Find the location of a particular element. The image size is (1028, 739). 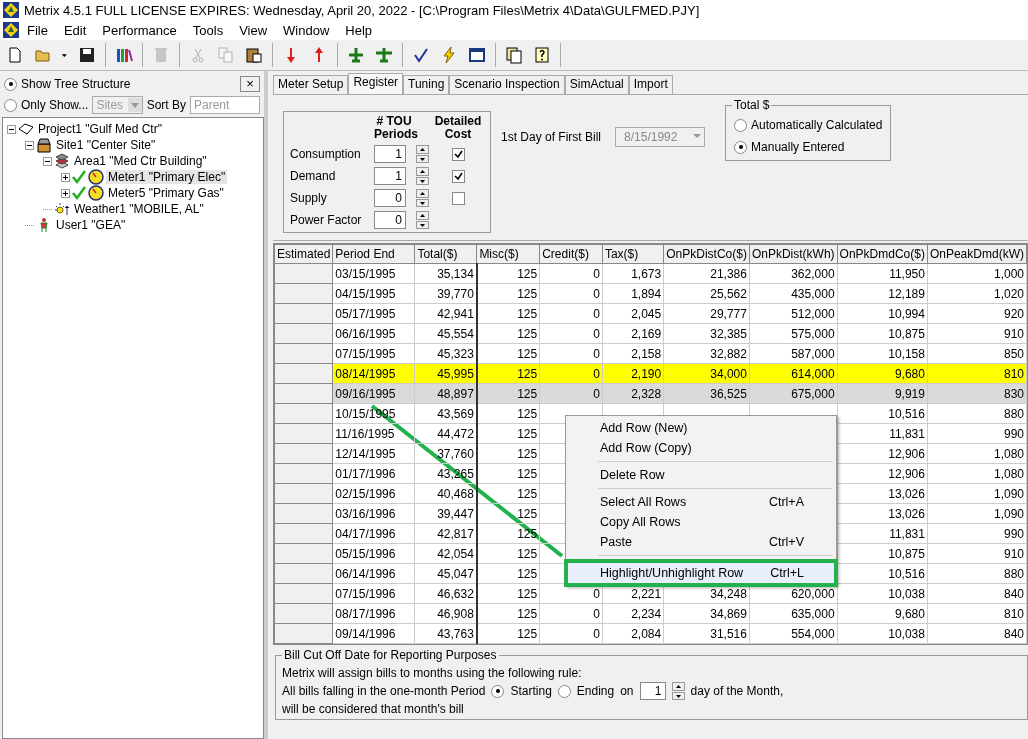

new-file-icon is located at coordinates (15, 55).